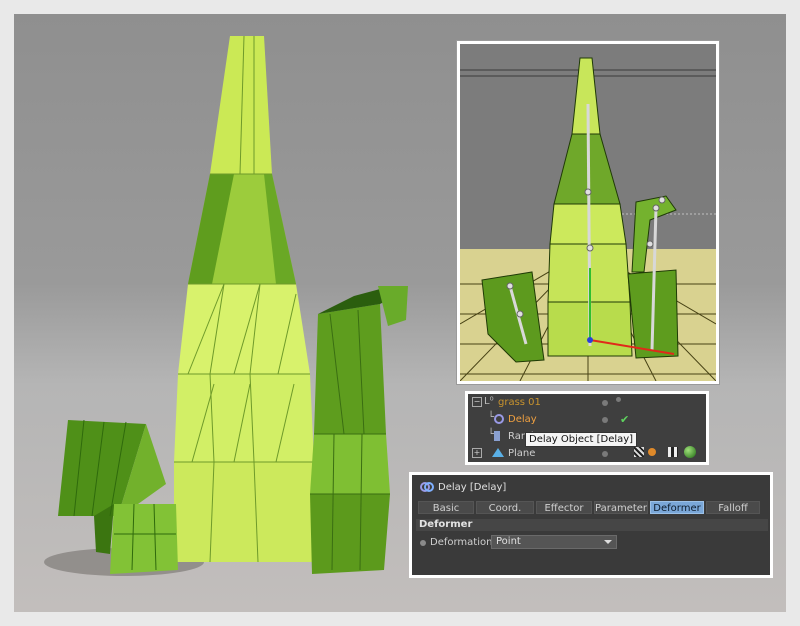 Image resolution: width=800 pixels, height=626 pixels. What do you see at coordinates (522, 419) in the screenshot?
I see `object-name: Delay` at bounding box center [522, 419].